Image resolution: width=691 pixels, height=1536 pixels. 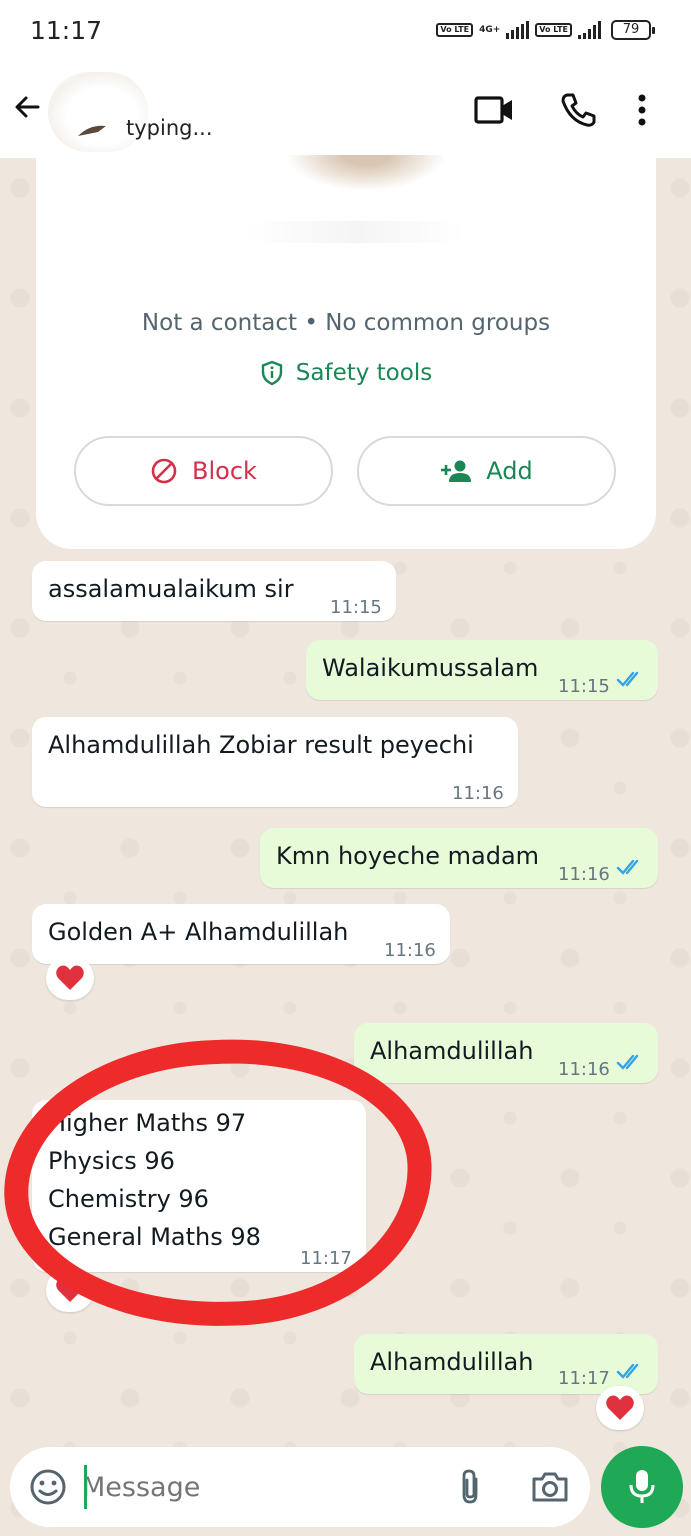 What do you see at coordinates (164, 471) in the screenshot?
I see `block-icon` at bounding box center [164, 471].